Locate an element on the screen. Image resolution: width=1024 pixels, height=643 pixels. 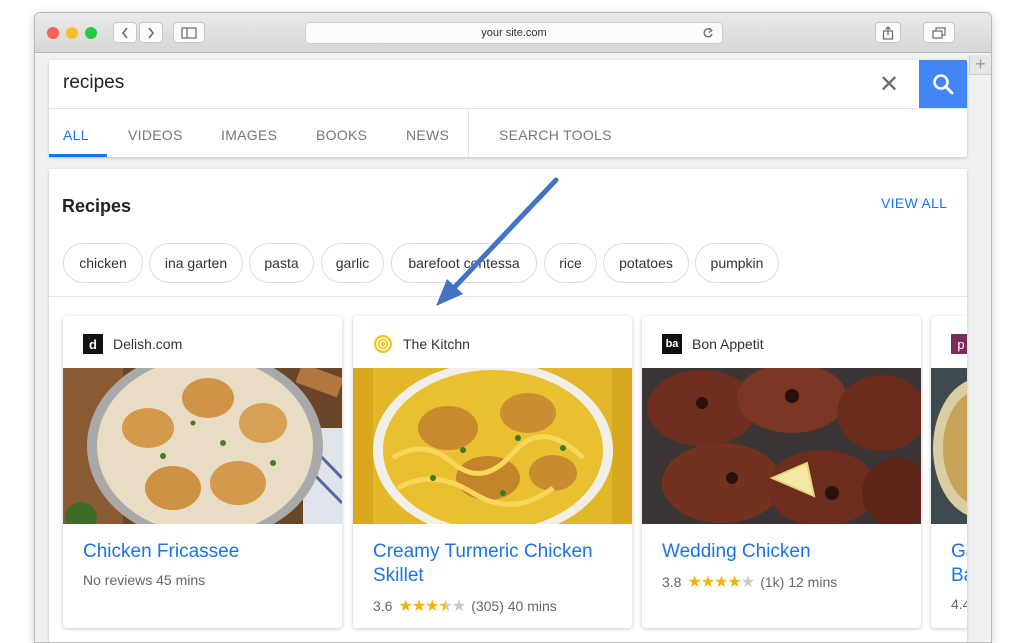
recipe-title-link: GaBa is located at coordinates (959, 564).